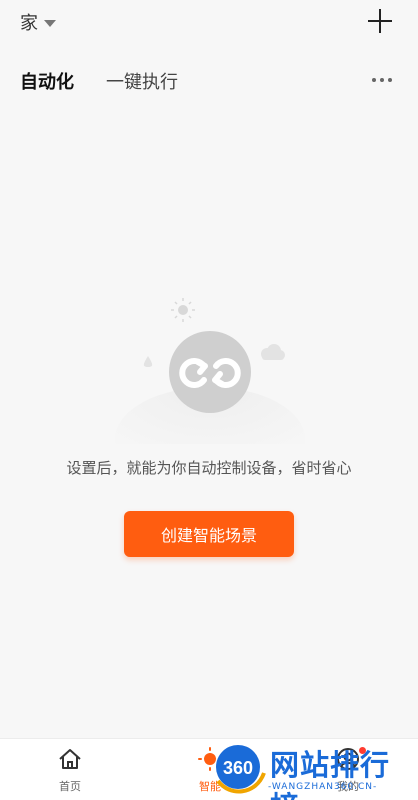 This screenshot has width=418, height=800. I want to click on drop-icon, so click(148, 361).